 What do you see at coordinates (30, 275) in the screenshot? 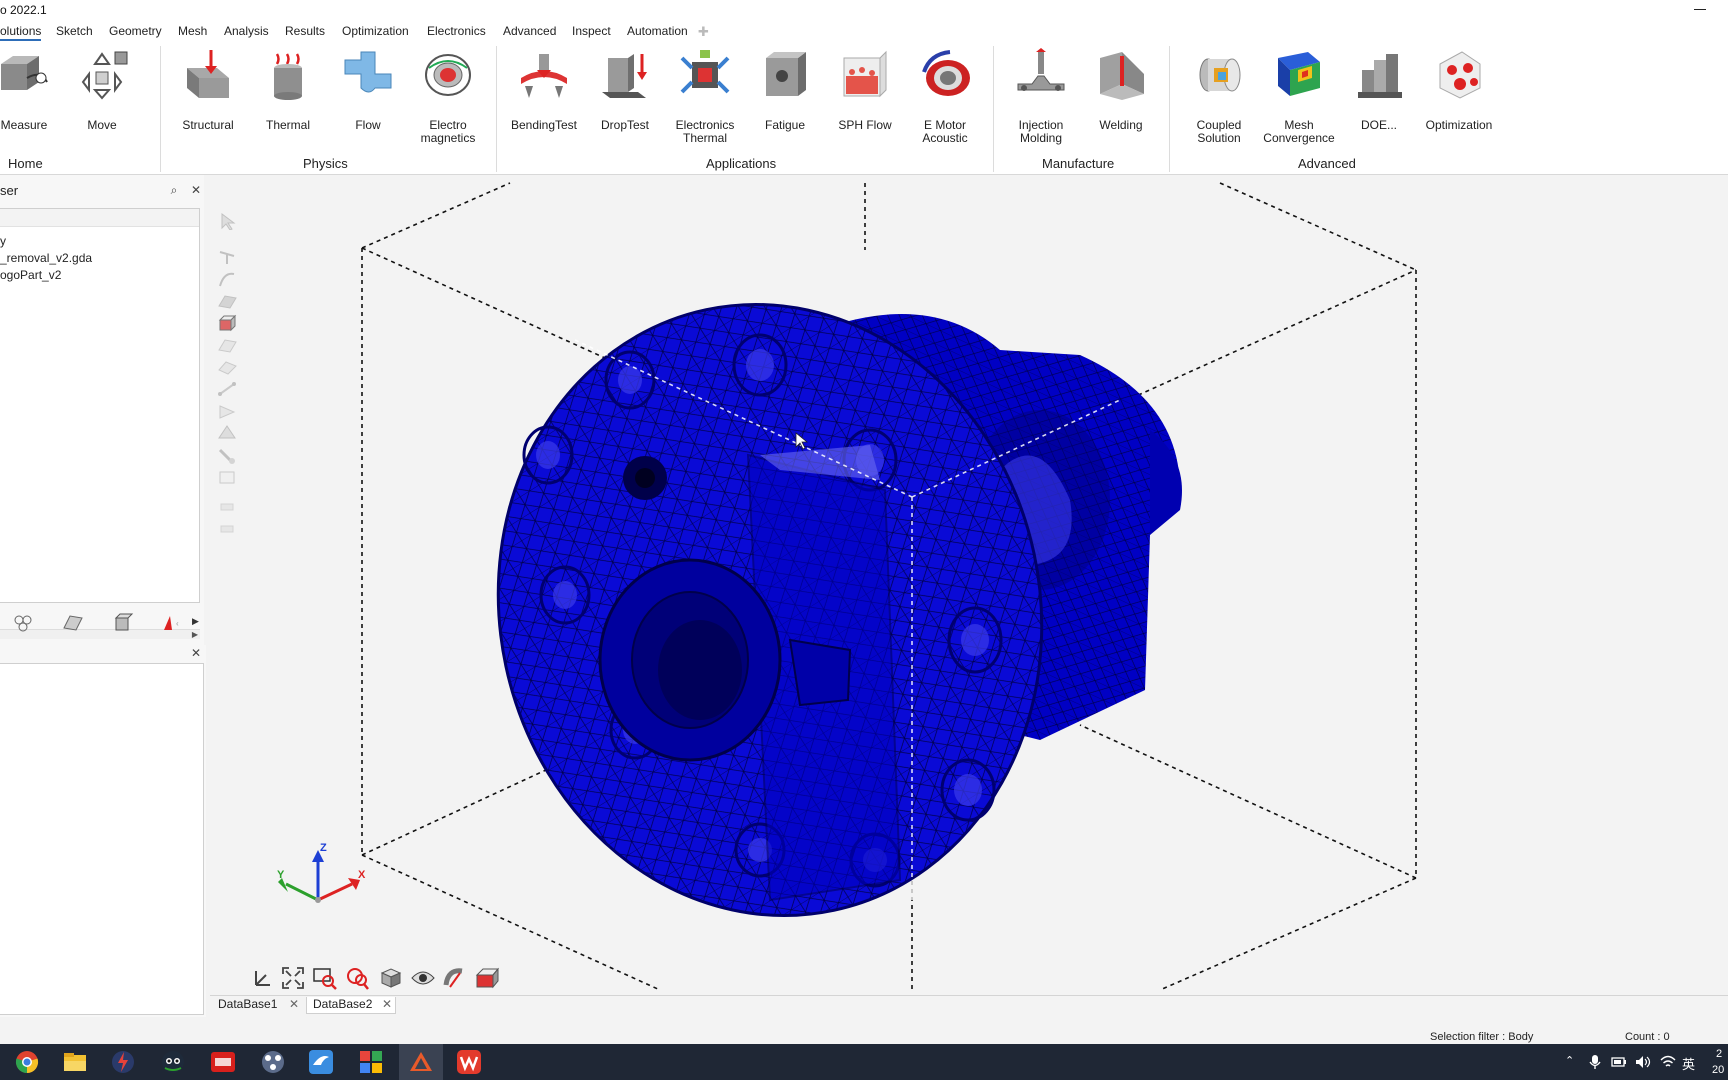
I see `tree-item-part: ogoPart_v2` at bounding box center [30, 275].